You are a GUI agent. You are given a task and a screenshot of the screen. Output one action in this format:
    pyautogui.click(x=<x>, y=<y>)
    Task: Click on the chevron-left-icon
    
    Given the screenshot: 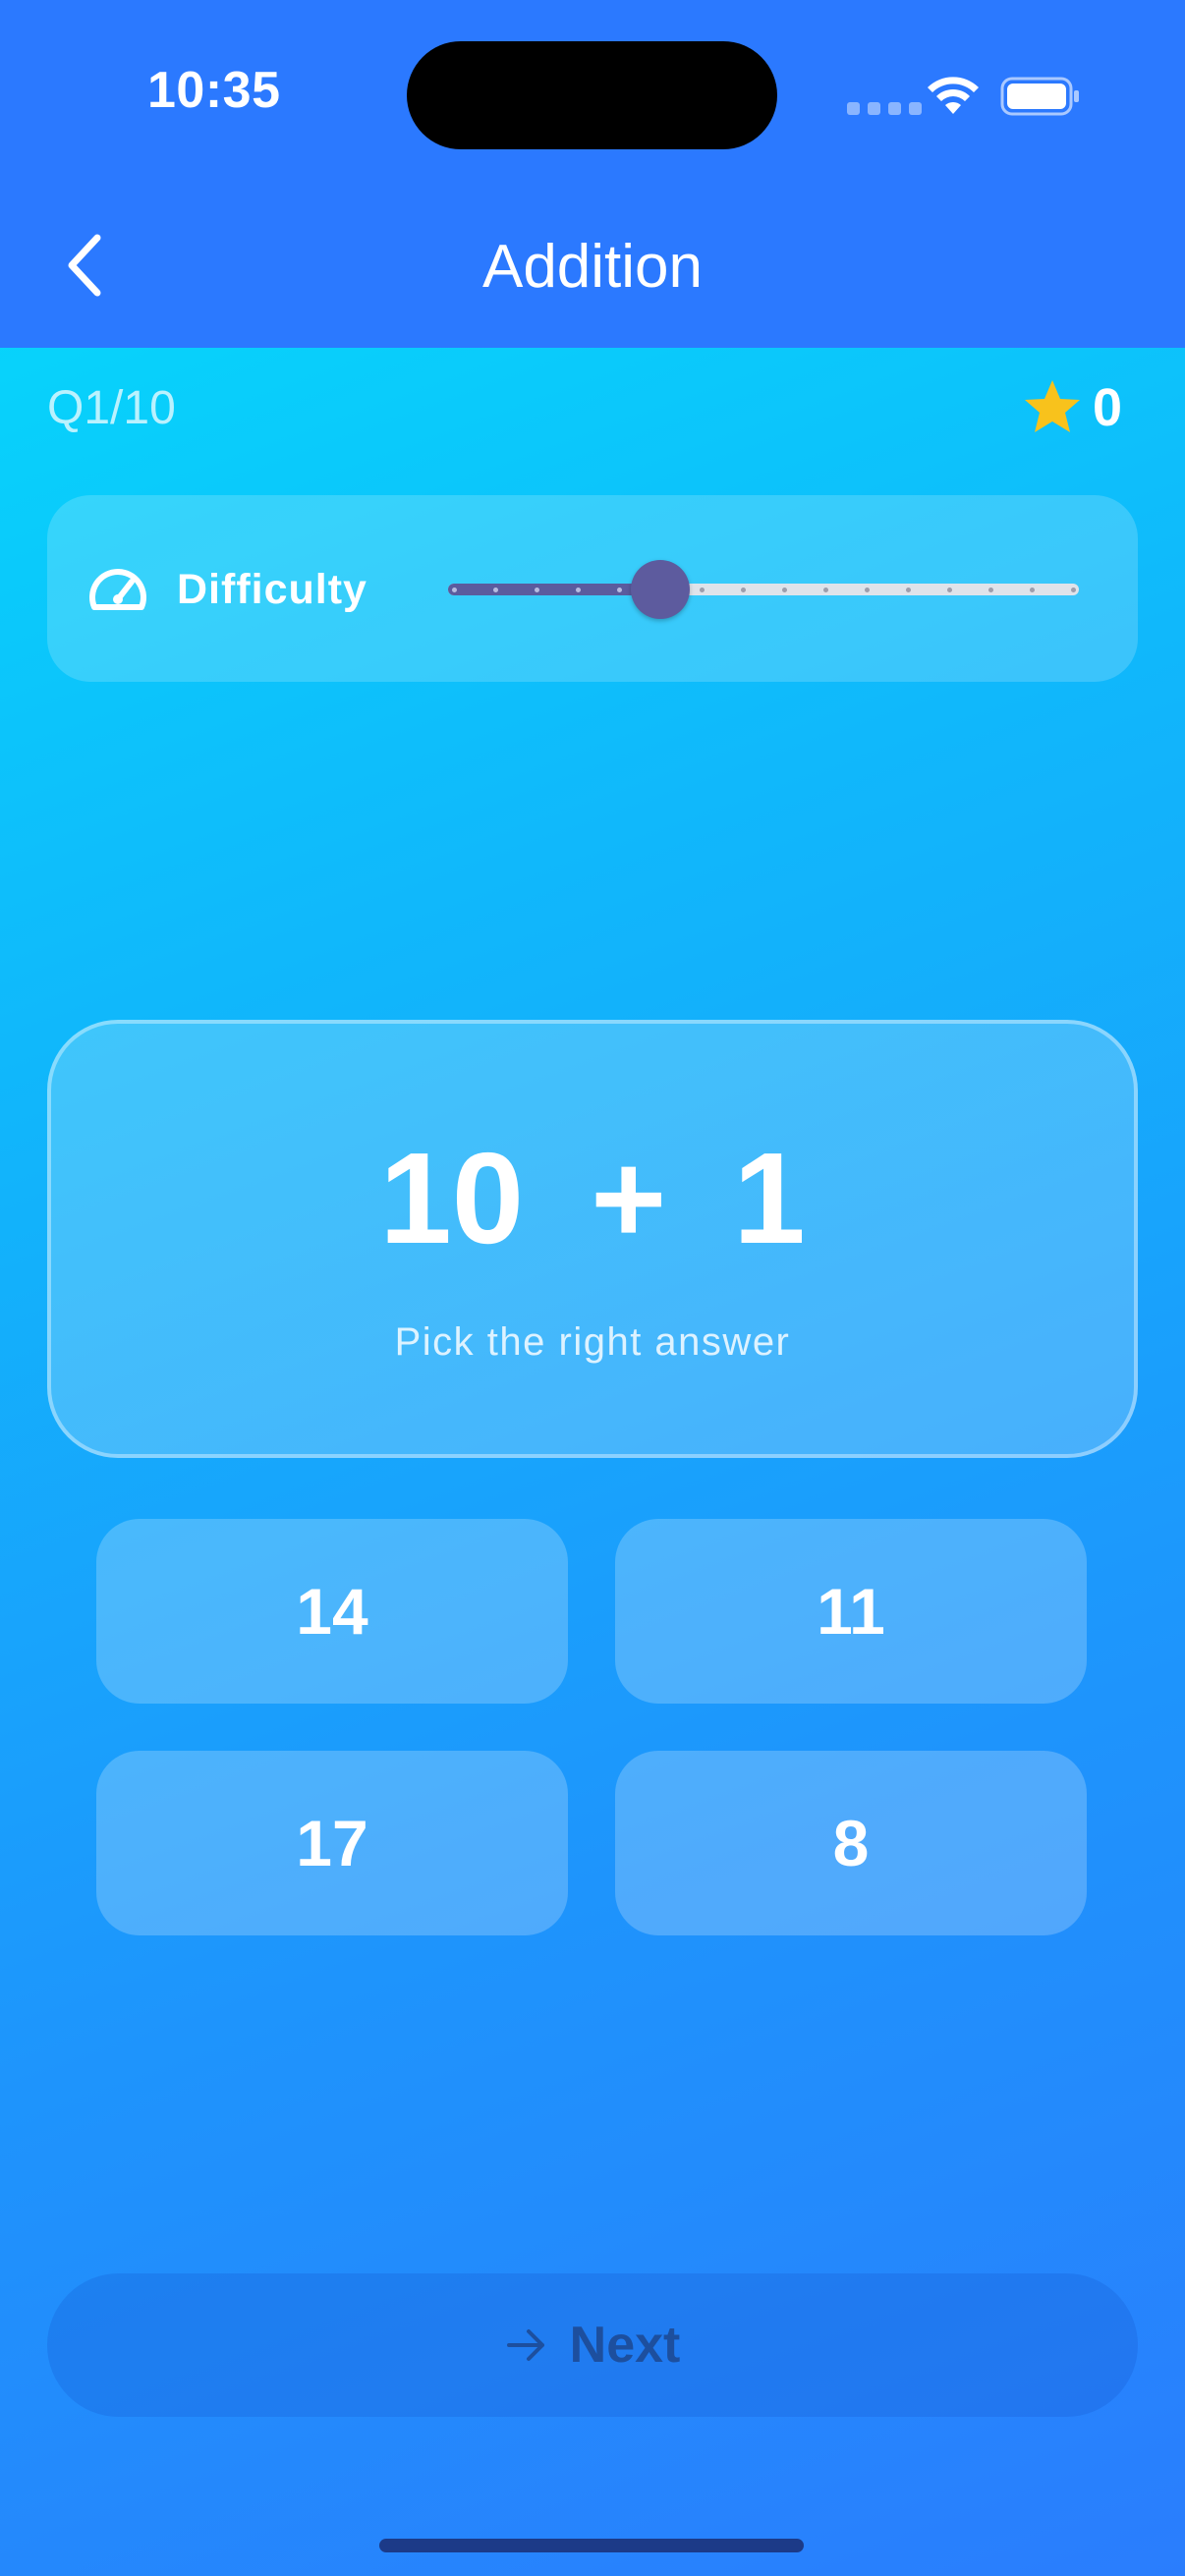 What is the action you would take?
    pyautogui.click(x=84, y=265)
    